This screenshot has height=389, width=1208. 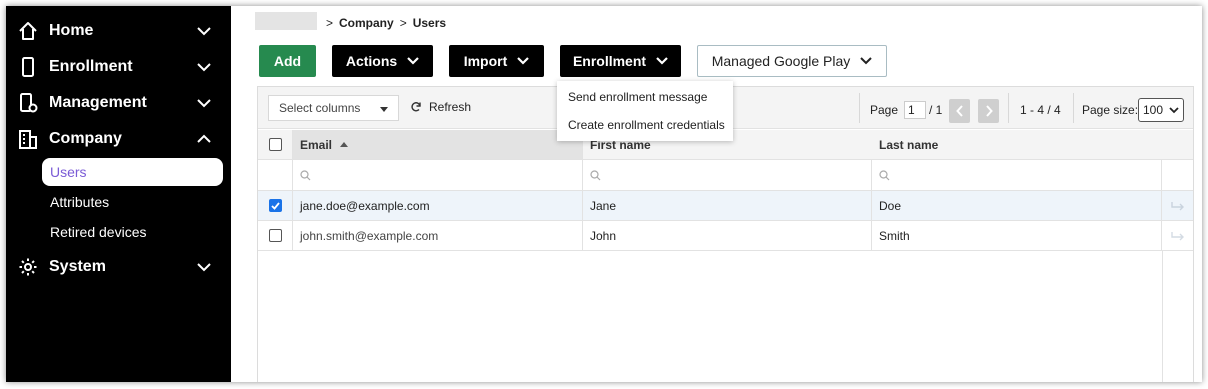 I want to click on page-number-input: 1, so click(x=915, y=110).